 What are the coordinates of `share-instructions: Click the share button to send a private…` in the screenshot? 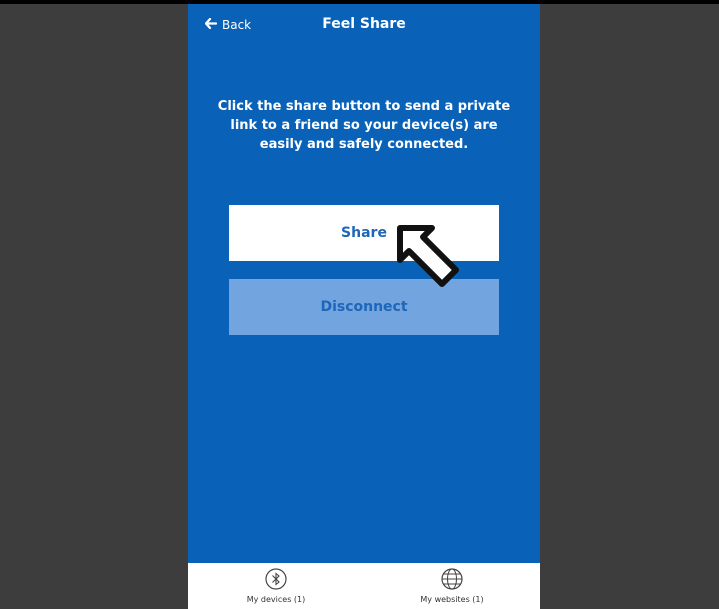 It's located at (364, 125).